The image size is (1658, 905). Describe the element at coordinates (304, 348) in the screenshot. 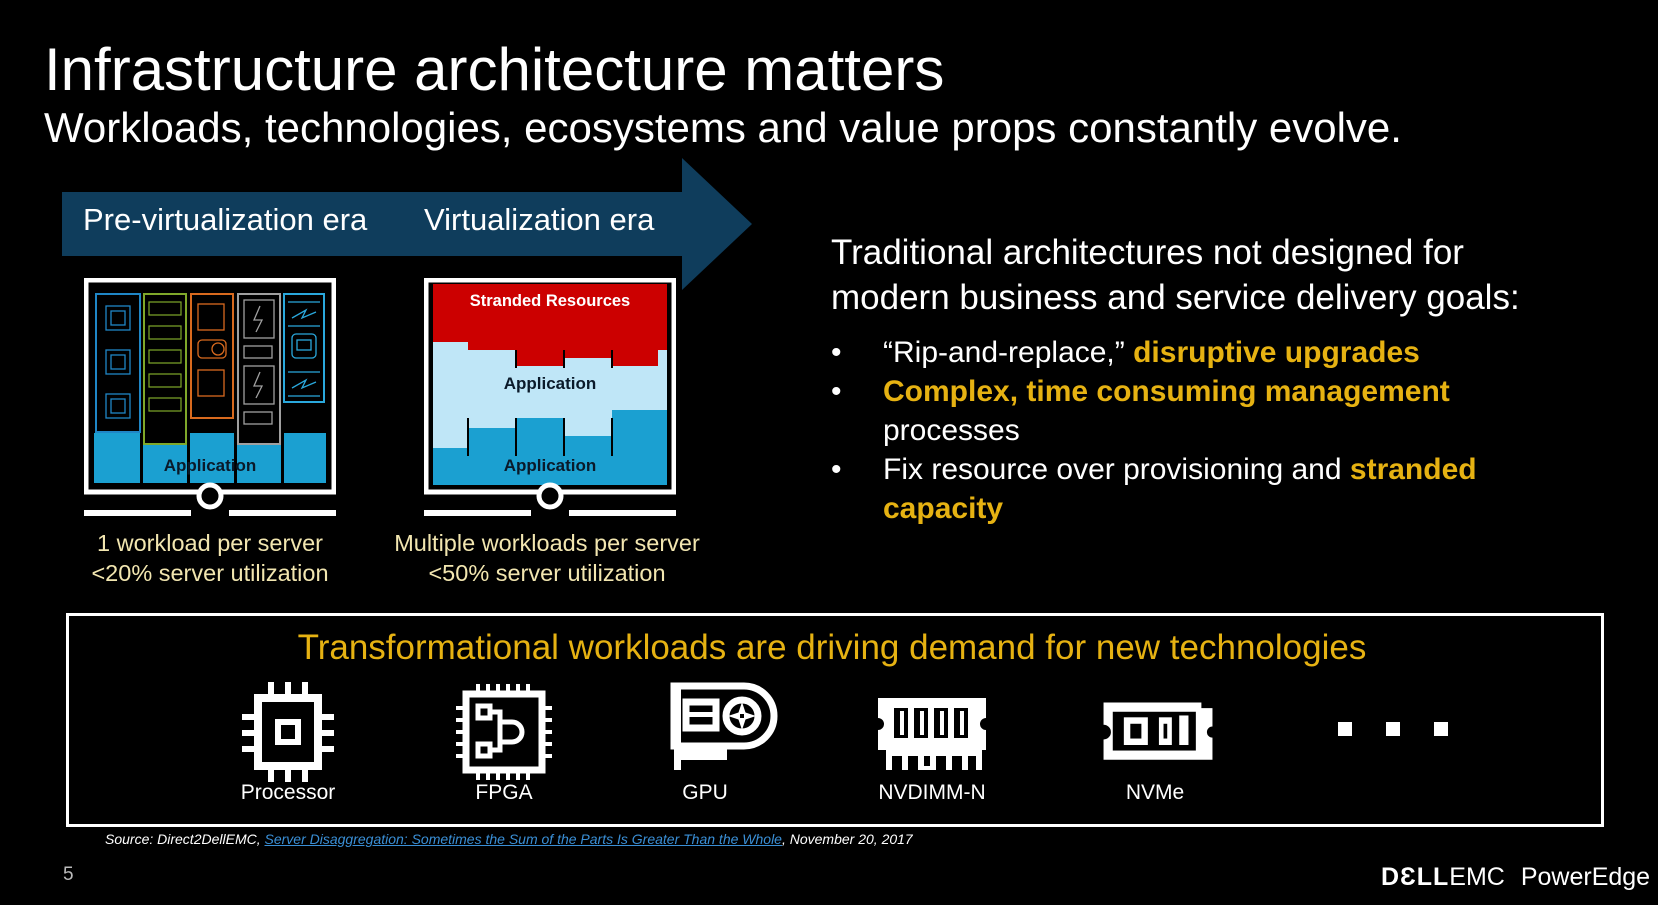

I see `network-column` at that location.